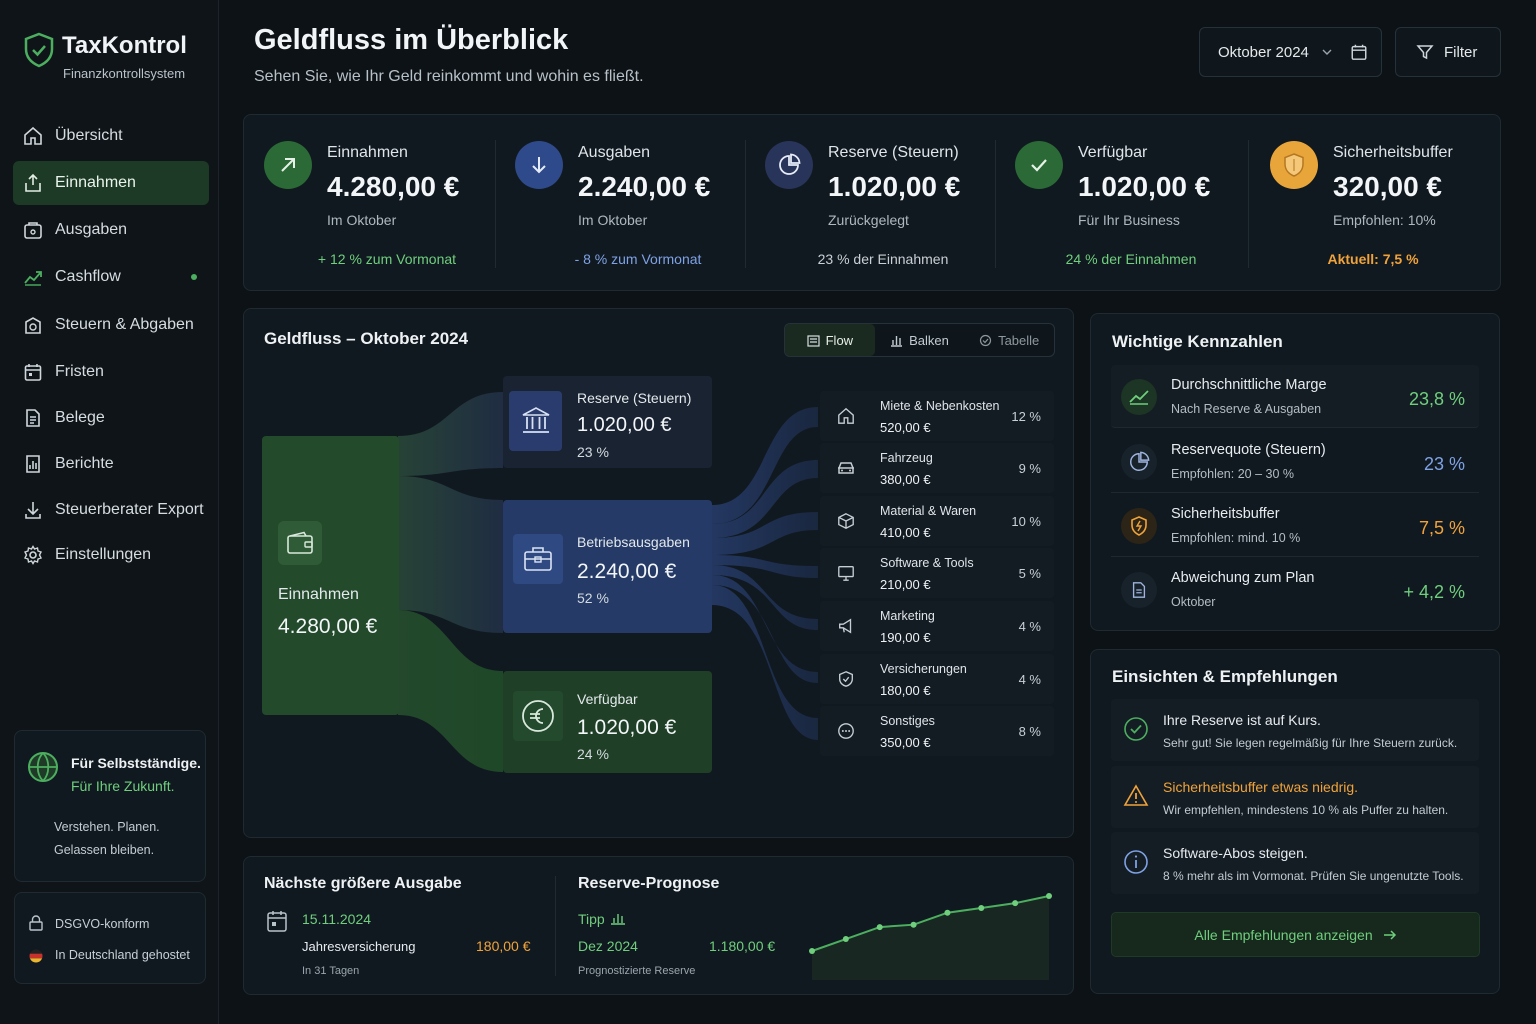 The width and height of the screenshot is (1536, 1024). I want to click on expense-value: 210,00 €, so click(905, 584).